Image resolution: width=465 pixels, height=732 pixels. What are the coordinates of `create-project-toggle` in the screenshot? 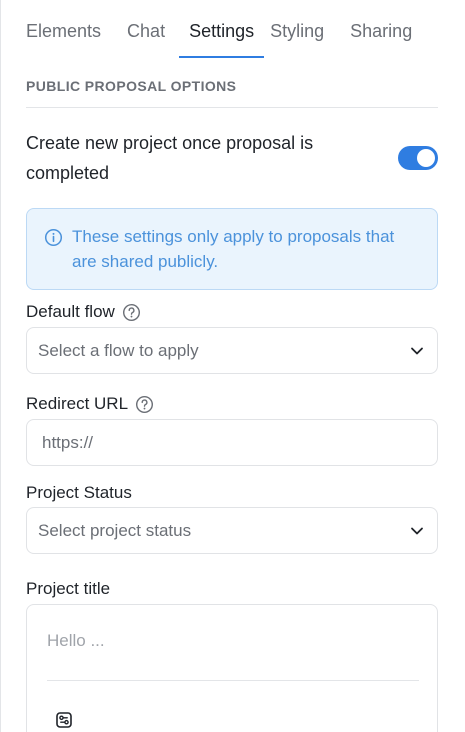 It's located at (418, 158).